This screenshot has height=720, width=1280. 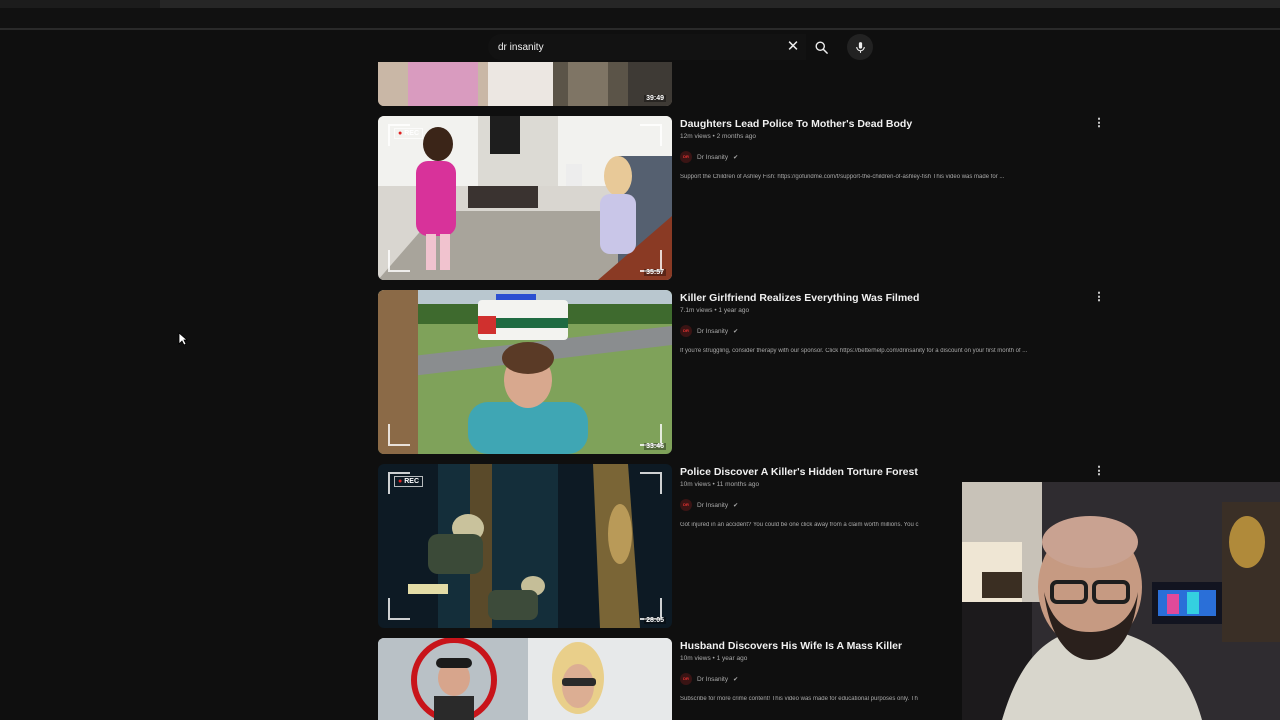 I want to click on video-thumbnail-partial: 39:49, so click(x=525, y=84).